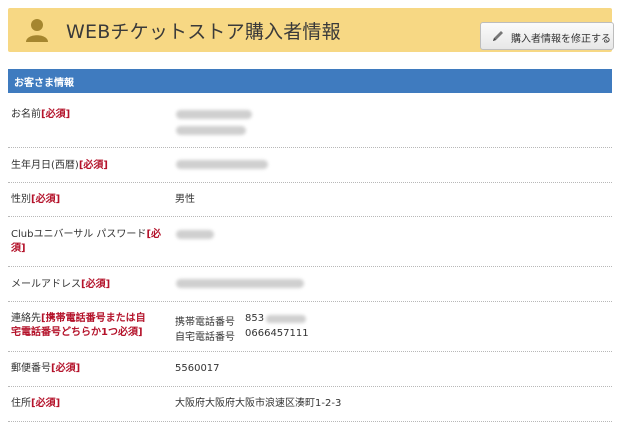 The height and width of the screenshot is (443, 620). Describe the element at coordinates (255, 318) in the screenshot. I see `mobile-phone-value: 853` at that location.